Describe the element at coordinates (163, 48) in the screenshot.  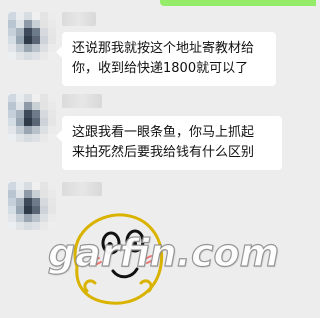
I see `message-text-line: 还说那我就按这个地址寄教材给` at that location.